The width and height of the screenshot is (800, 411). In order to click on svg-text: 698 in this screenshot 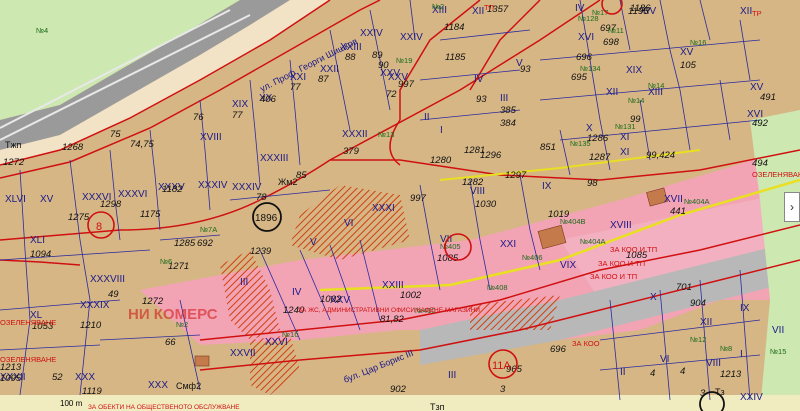, I will do `click(611, 42)`.